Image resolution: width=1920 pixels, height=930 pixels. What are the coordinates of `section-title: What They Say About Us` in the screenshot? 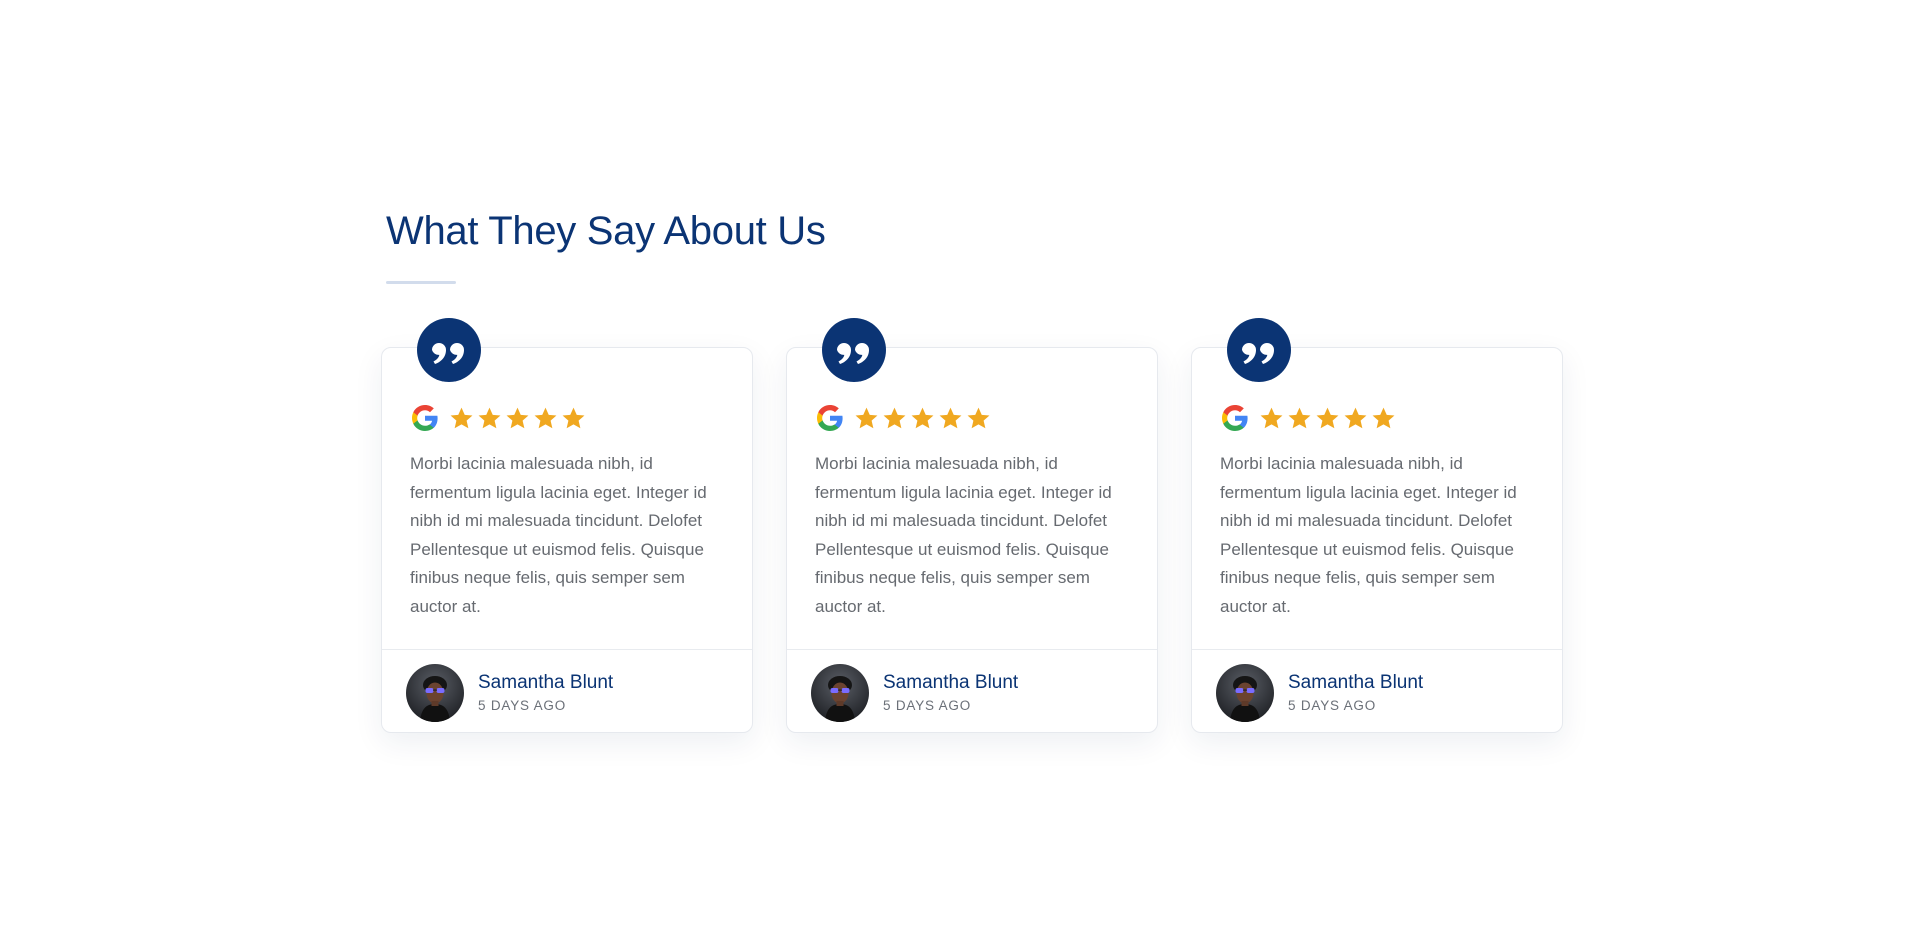 It's located at (606, 231).